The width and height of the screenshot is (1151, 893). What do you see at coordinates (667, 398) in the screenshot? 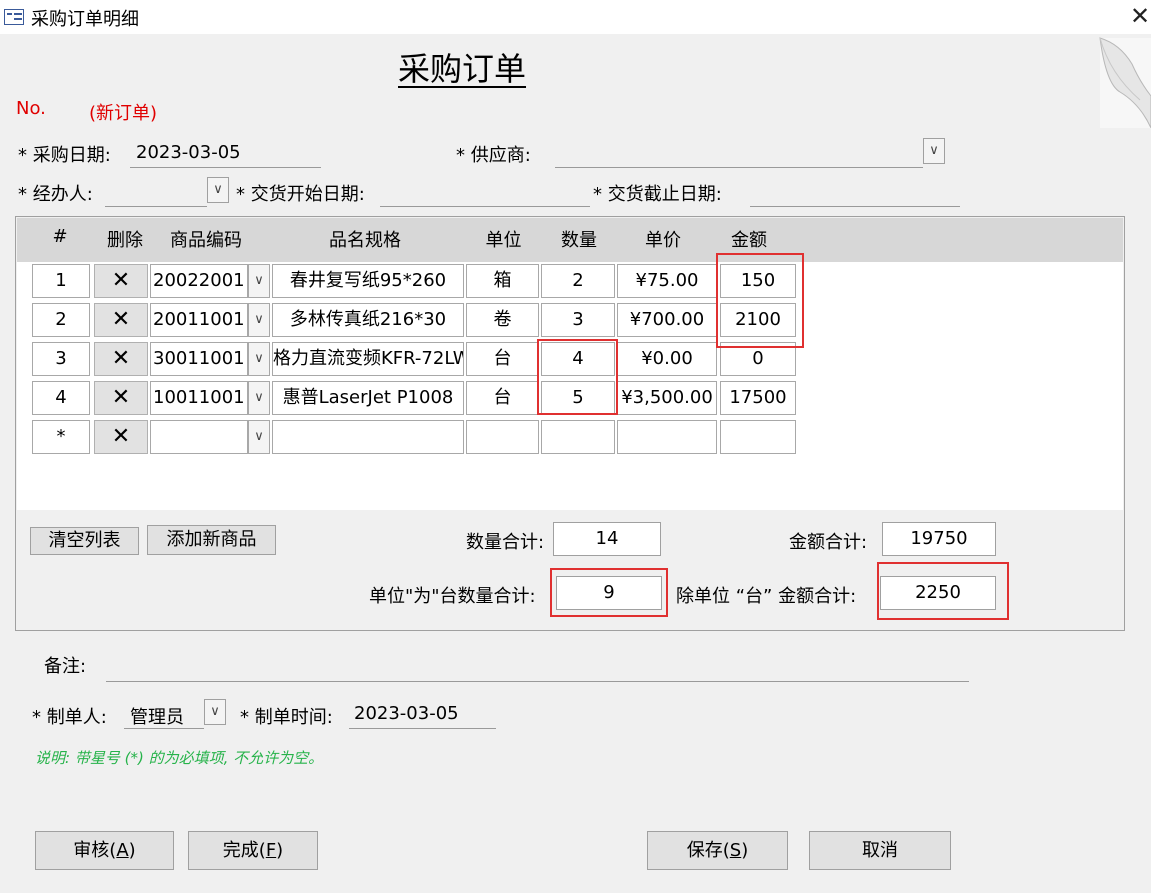
I see `row-4-price: ¥3,500.00` at bounding box center [667, 398].